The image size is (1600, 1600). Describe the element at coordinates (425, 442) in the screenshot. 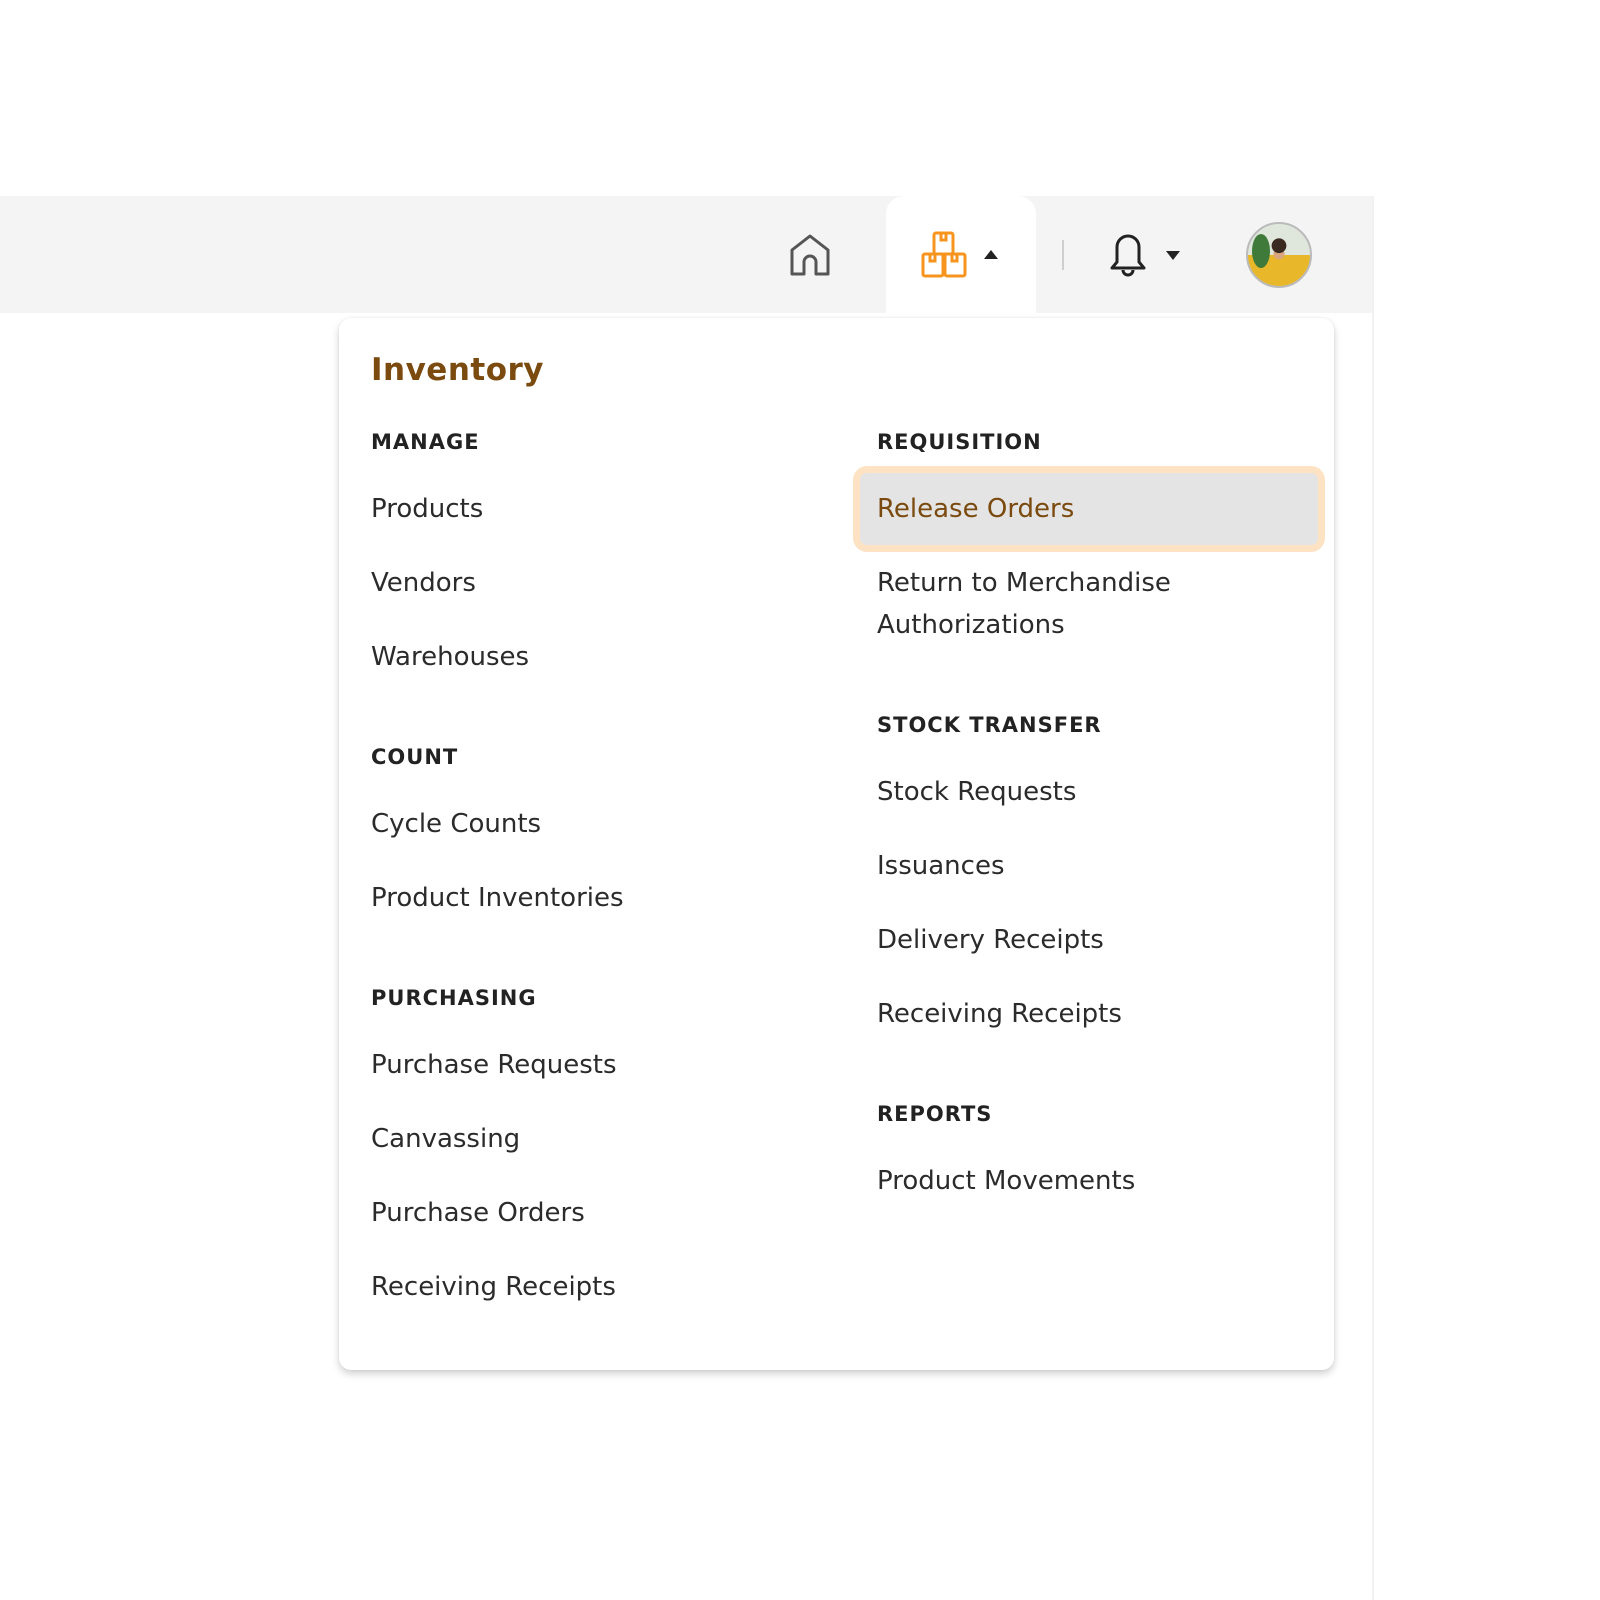

I see `section-manage: MANAGE` at that location.